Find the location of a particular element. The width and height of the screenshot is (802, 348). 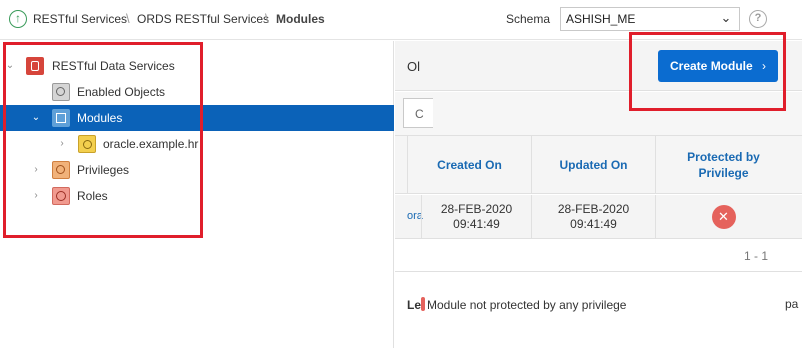

breadcrumb-restful-services: RESTful Services is located at coordinates (80, 19).